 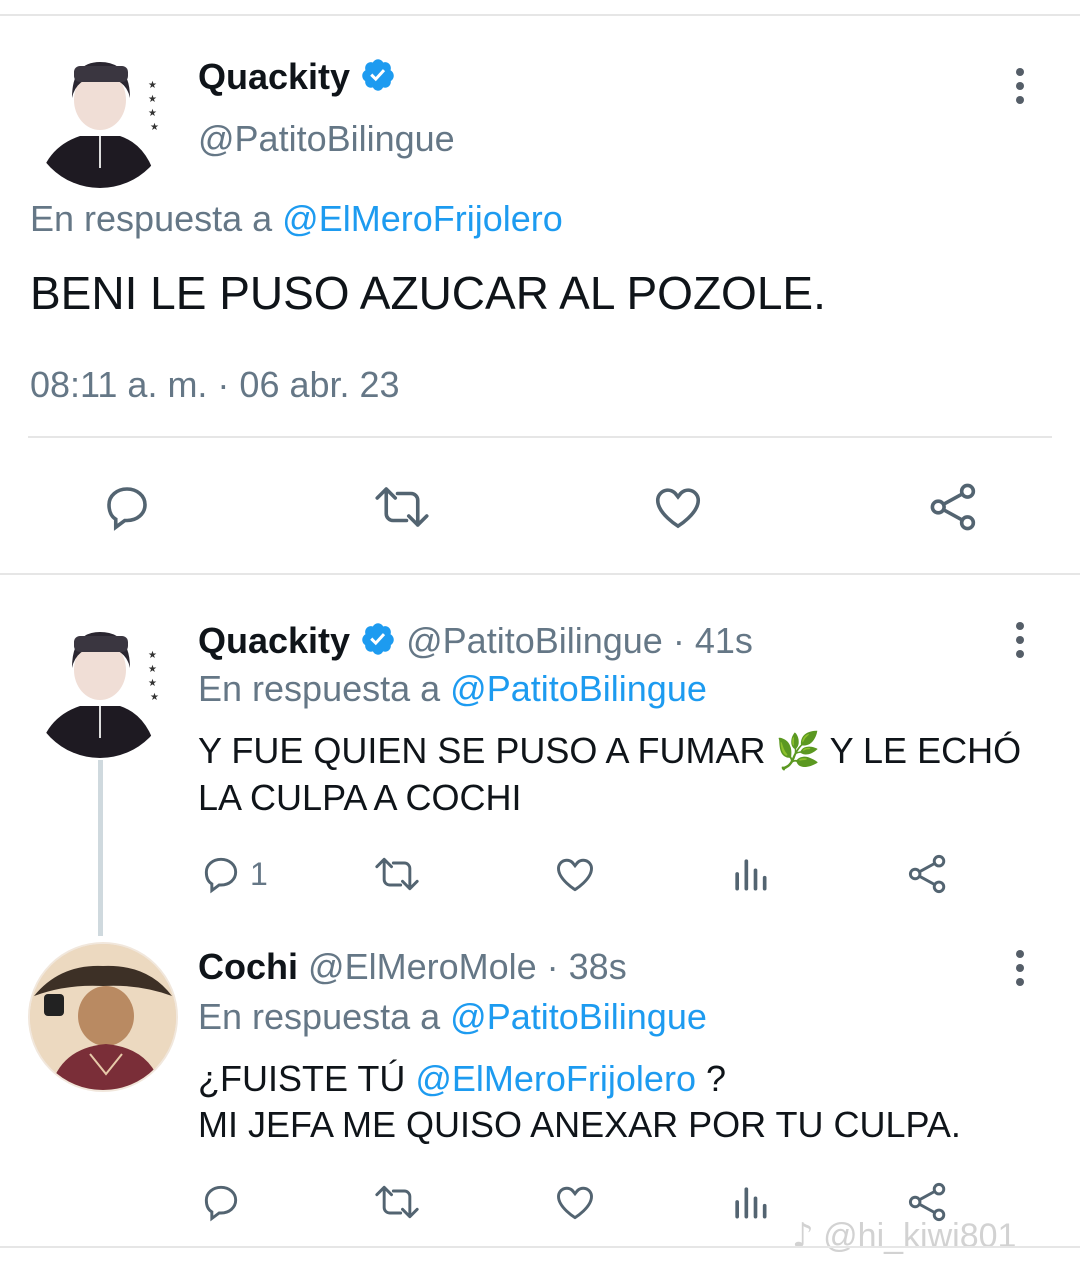 I want to click on tiktok-logo-icon: ♪, so click(x=803, y=1236).